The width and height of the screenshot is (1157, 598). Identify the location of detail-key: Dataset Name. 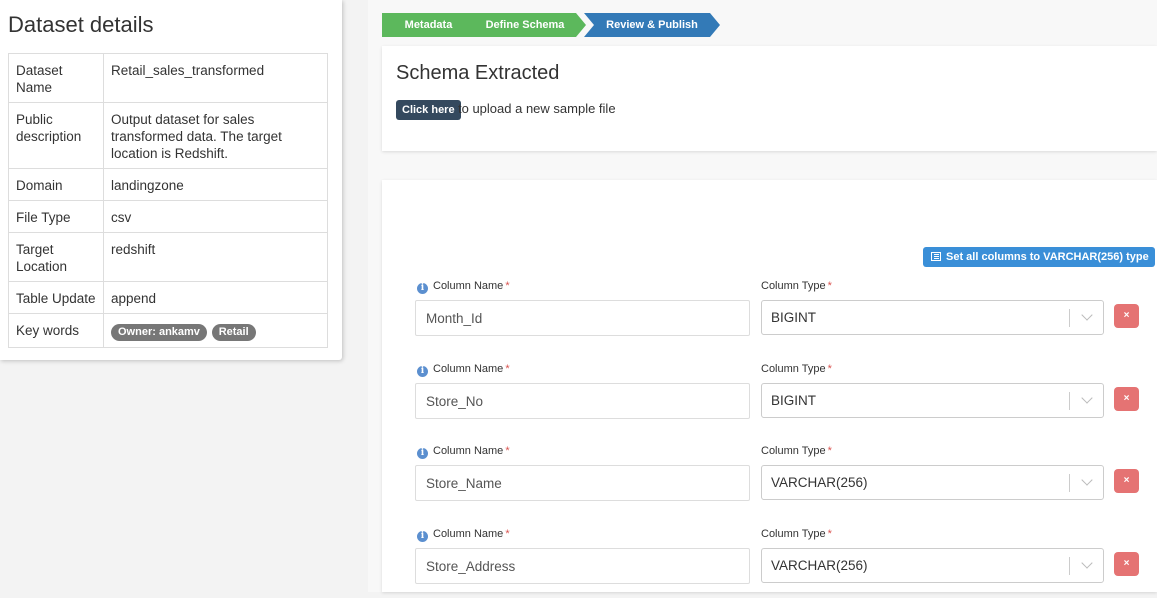
(56, 78).